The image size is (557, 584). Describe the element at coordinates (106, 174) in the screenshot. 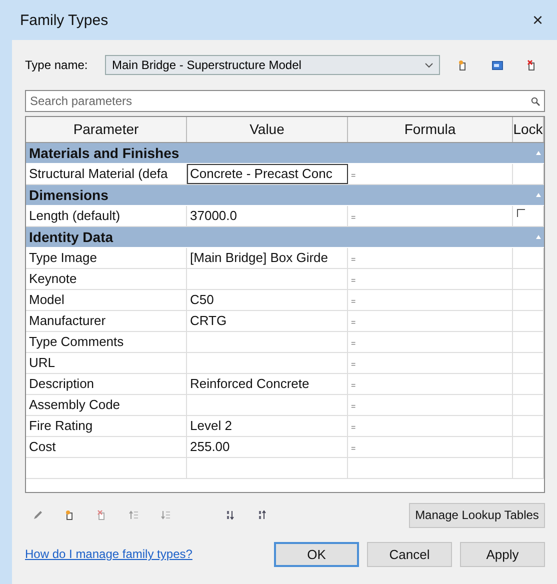

I see `parameter-cell: Structural Material (defa` at that location.